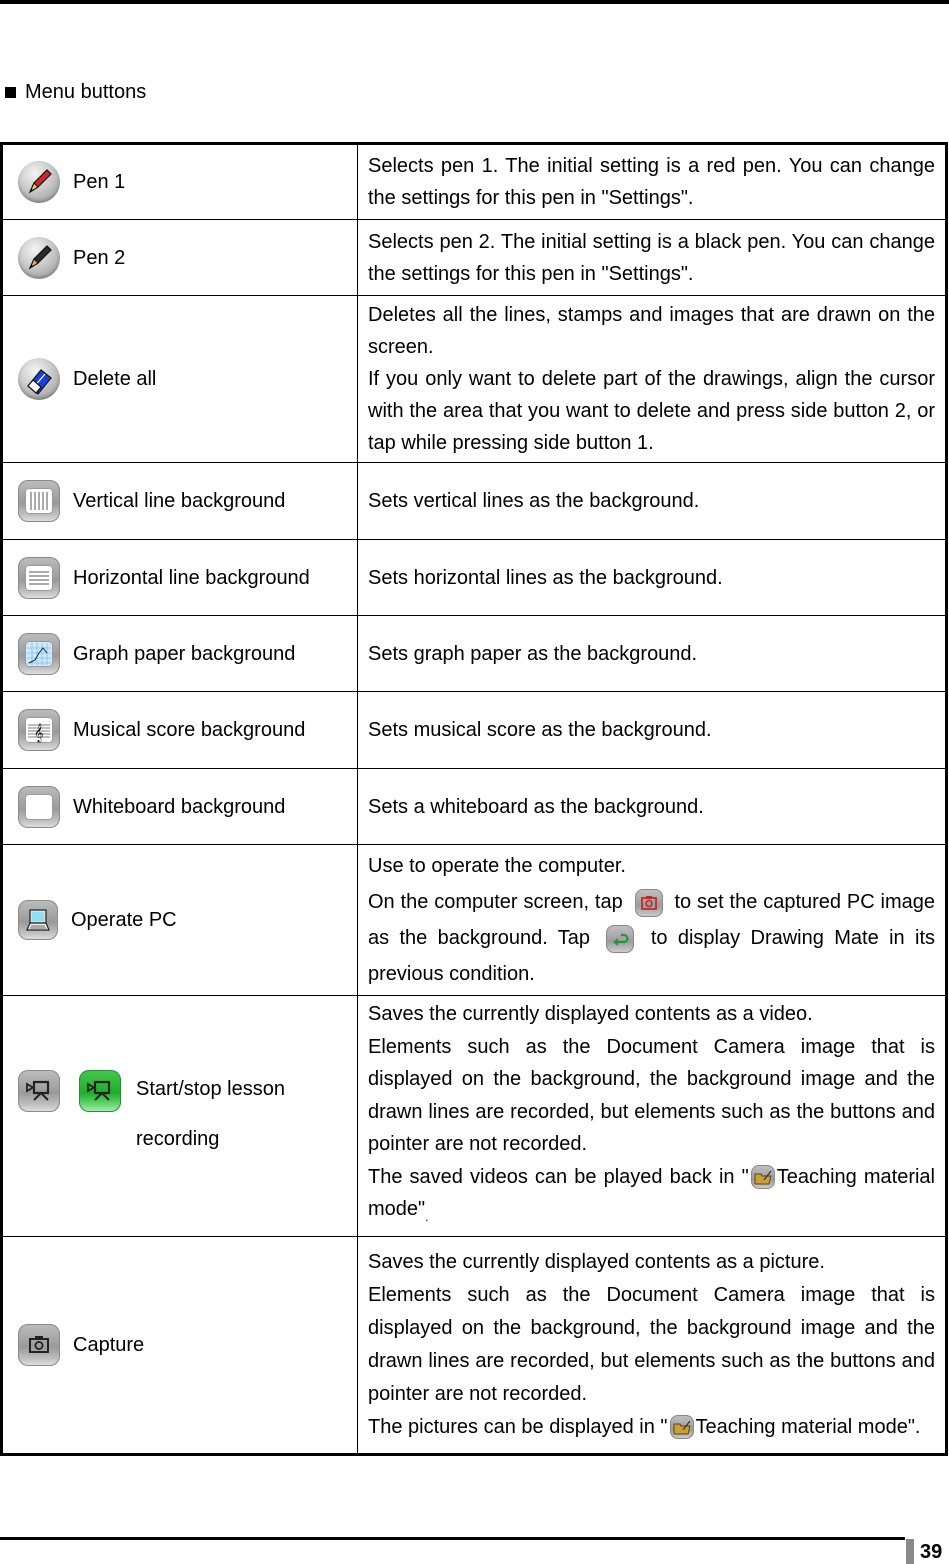  Describe the element at coordinates (39, 1344) in the screenshot. I see `camera-icon` at that location.